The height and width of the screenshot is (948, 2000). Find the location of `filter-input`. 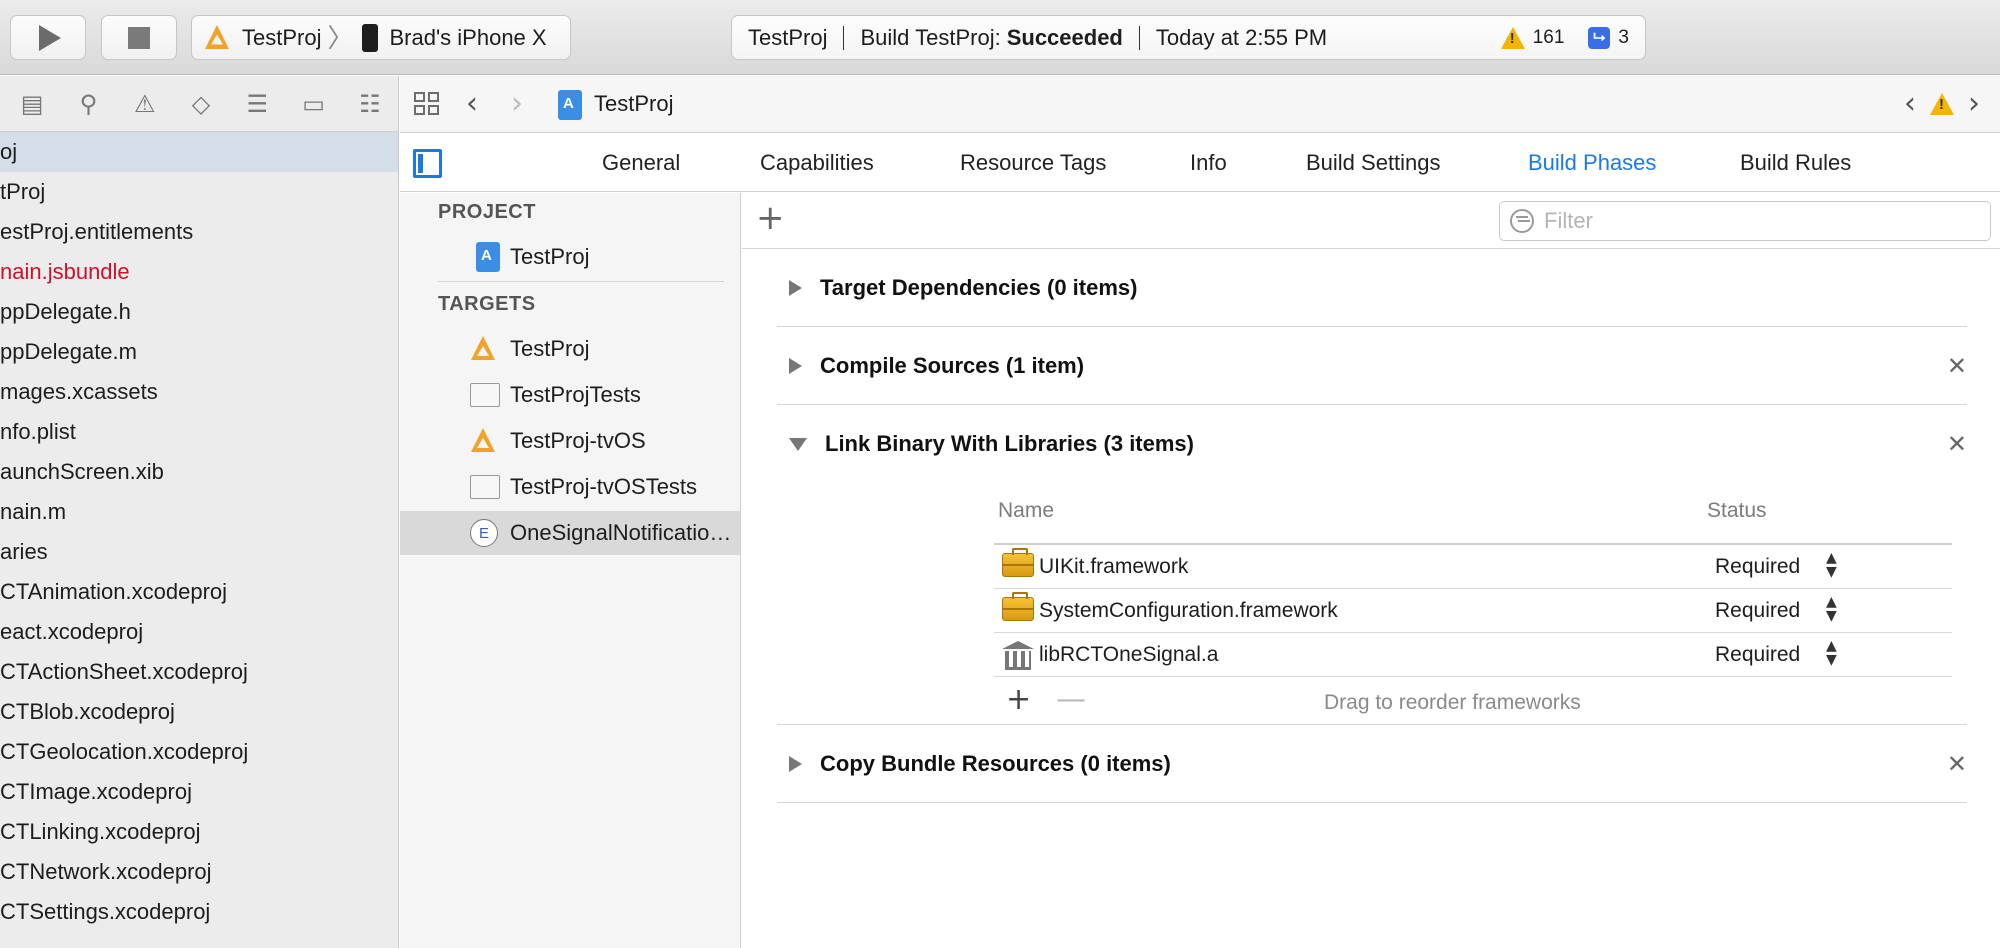

filter-input is located at coordinates (1764, 221).